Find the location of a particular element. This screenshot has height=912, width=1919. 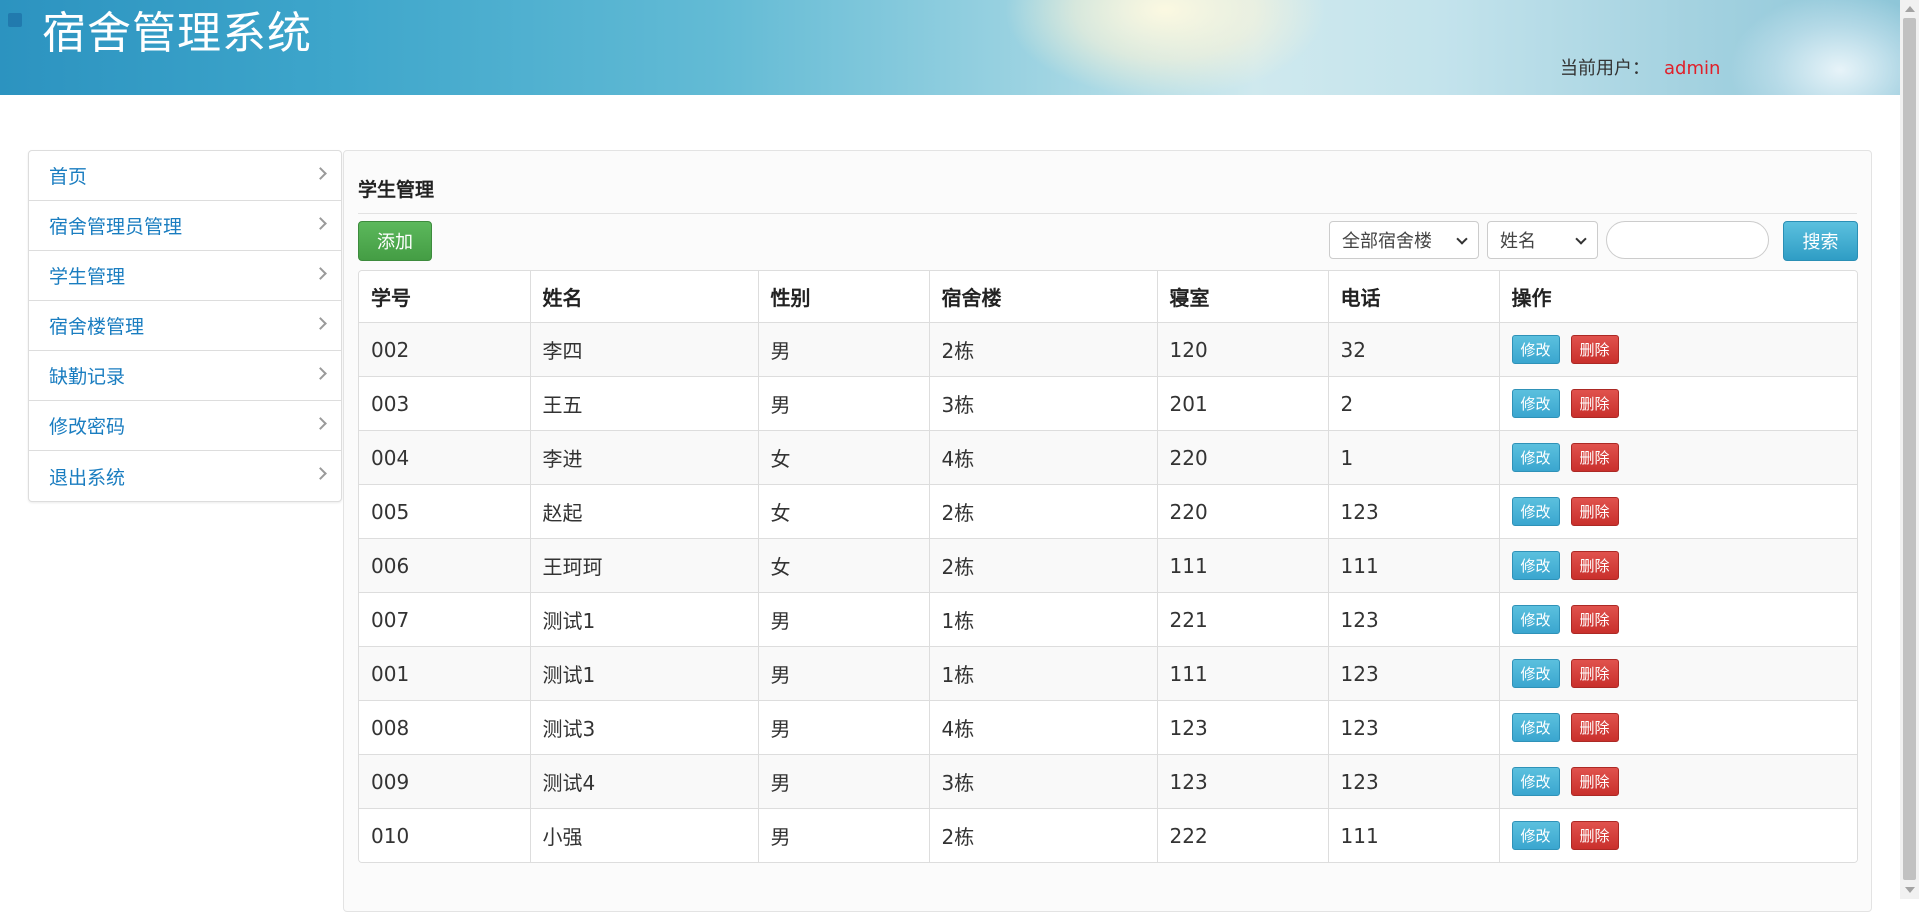

table-header-row: 学号 姓名 性别 宿舍楼 寝室 电话 操作 is located at coordinates (1108, 297).